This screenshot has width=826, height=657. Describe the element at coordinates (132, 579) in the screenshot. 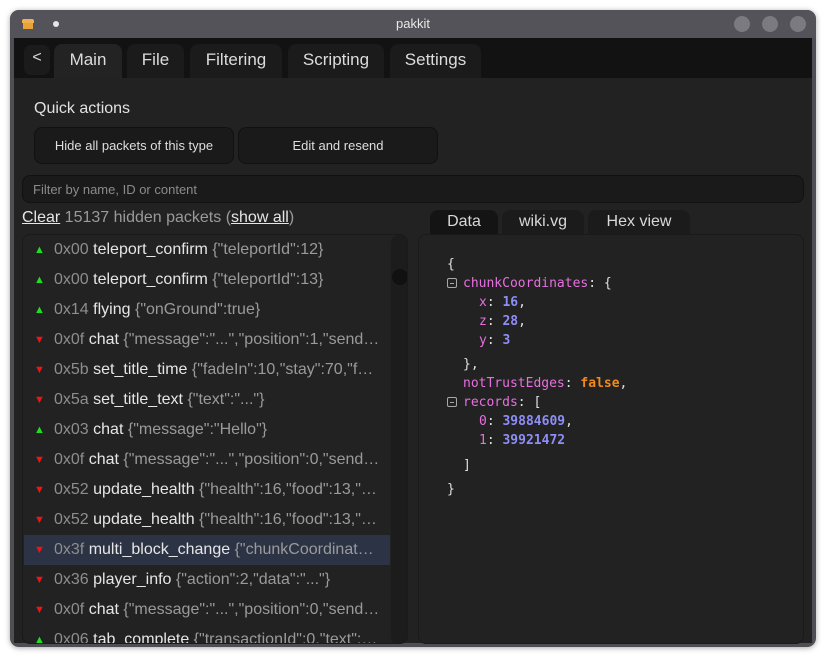

I see `packet-name: player_info` at that location.